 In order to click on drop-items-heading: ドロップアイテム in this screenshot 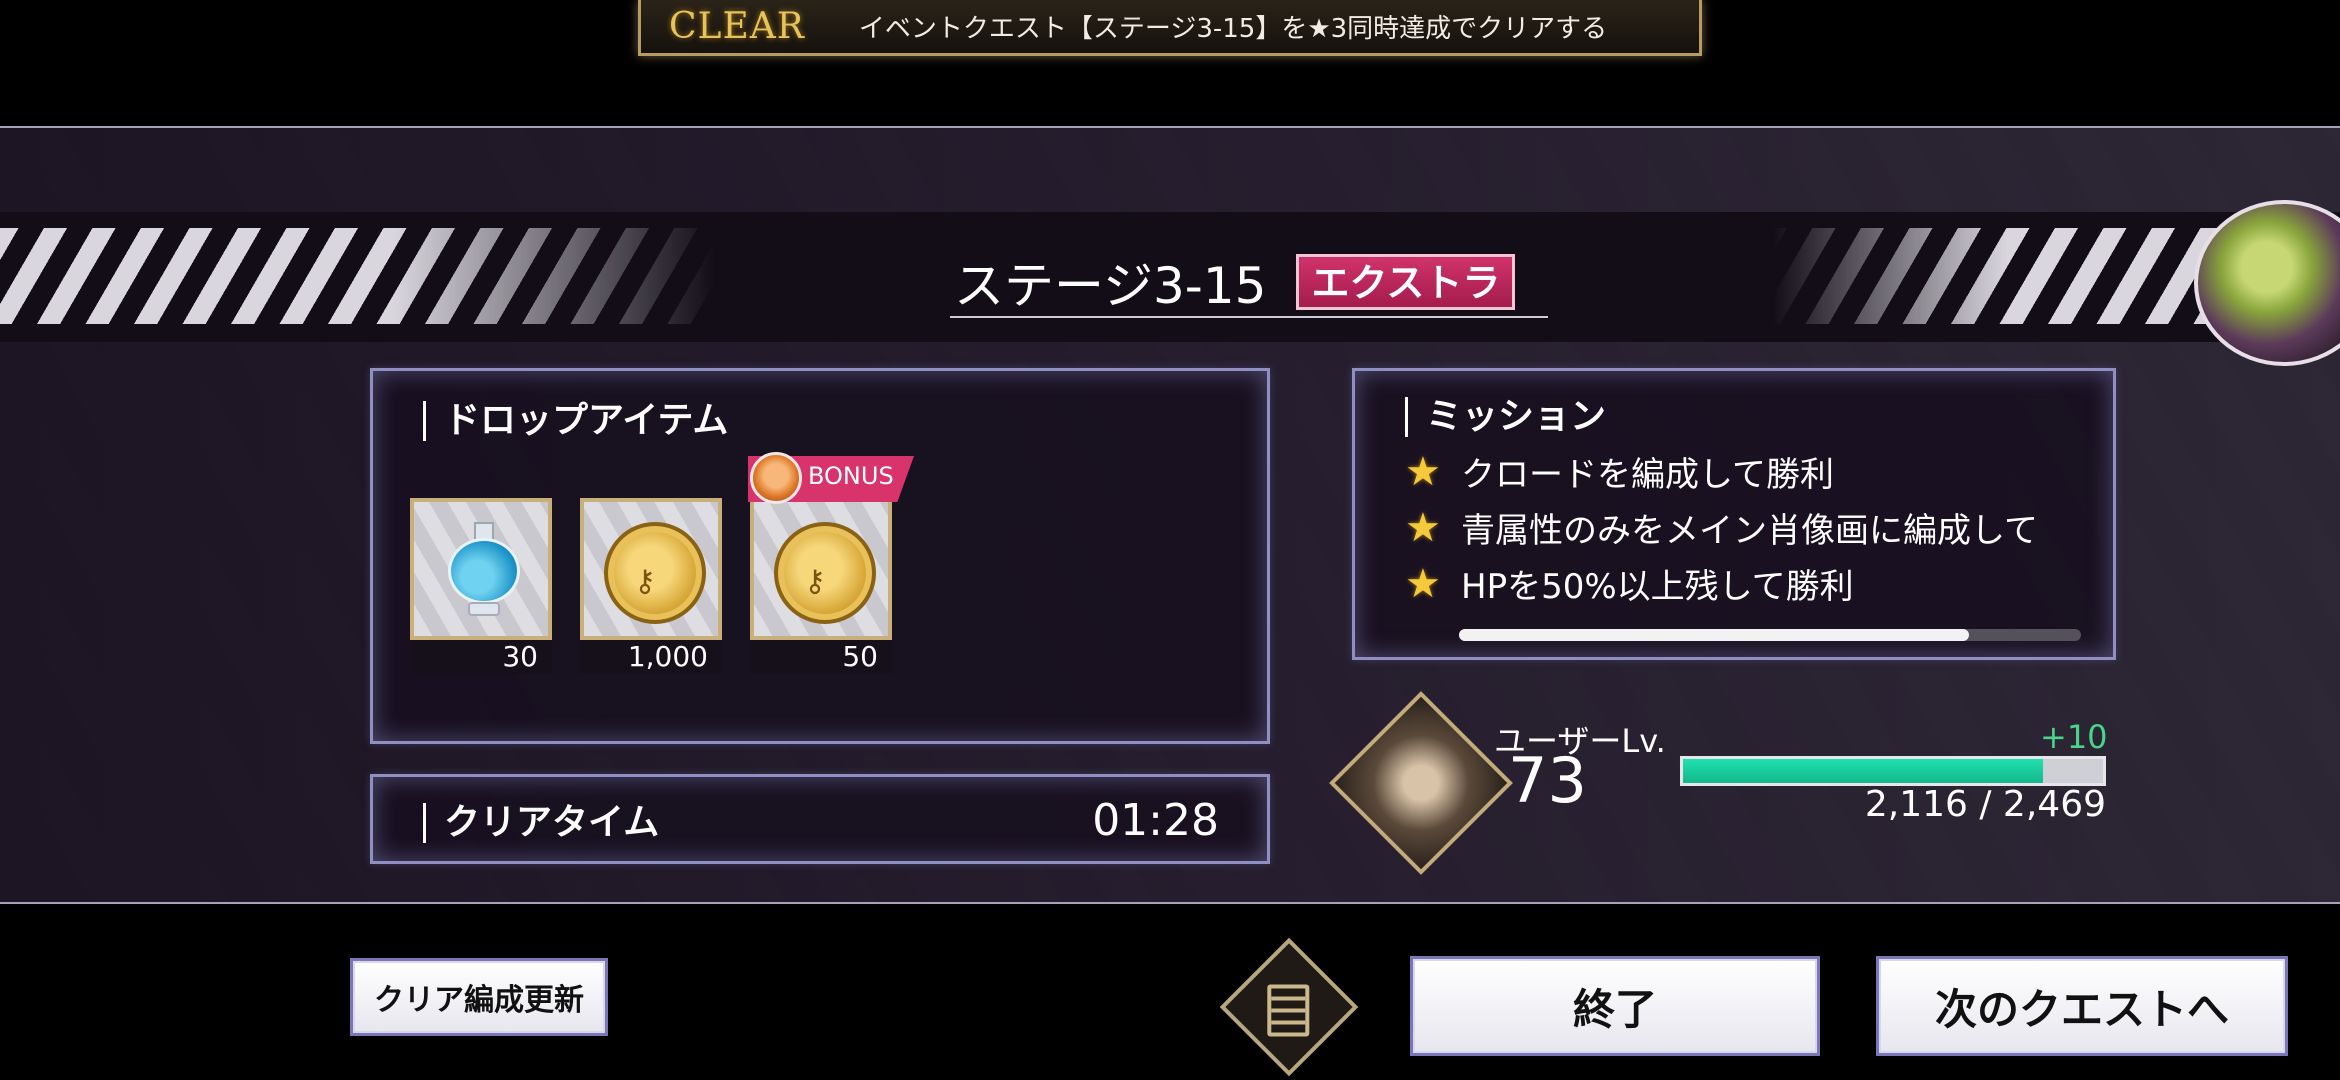, I will do `click(575, 421)`.